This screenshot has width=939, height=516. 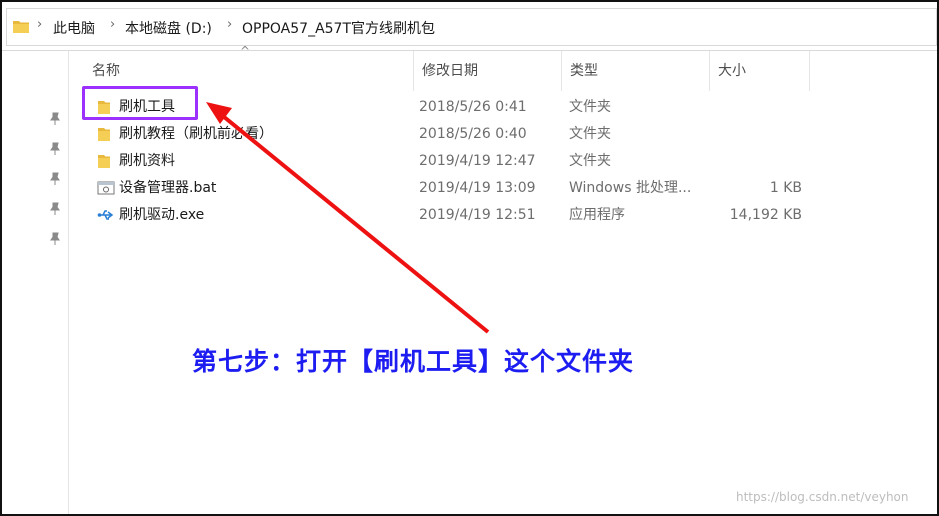 What do you see at coordinates (348, 218) in the screenshot?
I see `red-arrow` at bounding box center [348, 218].